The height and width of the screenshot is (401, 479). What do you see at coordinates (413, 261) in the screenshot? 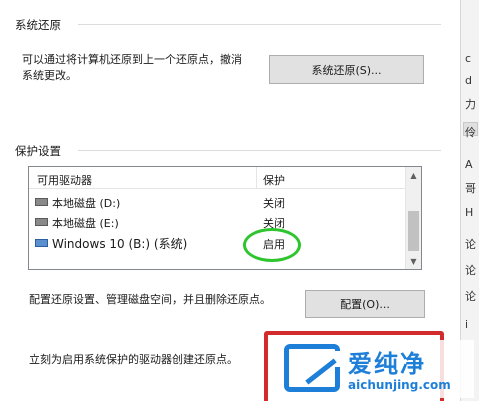
I see `scroll-down-icon: ▼` at bounding box center [413, 261].